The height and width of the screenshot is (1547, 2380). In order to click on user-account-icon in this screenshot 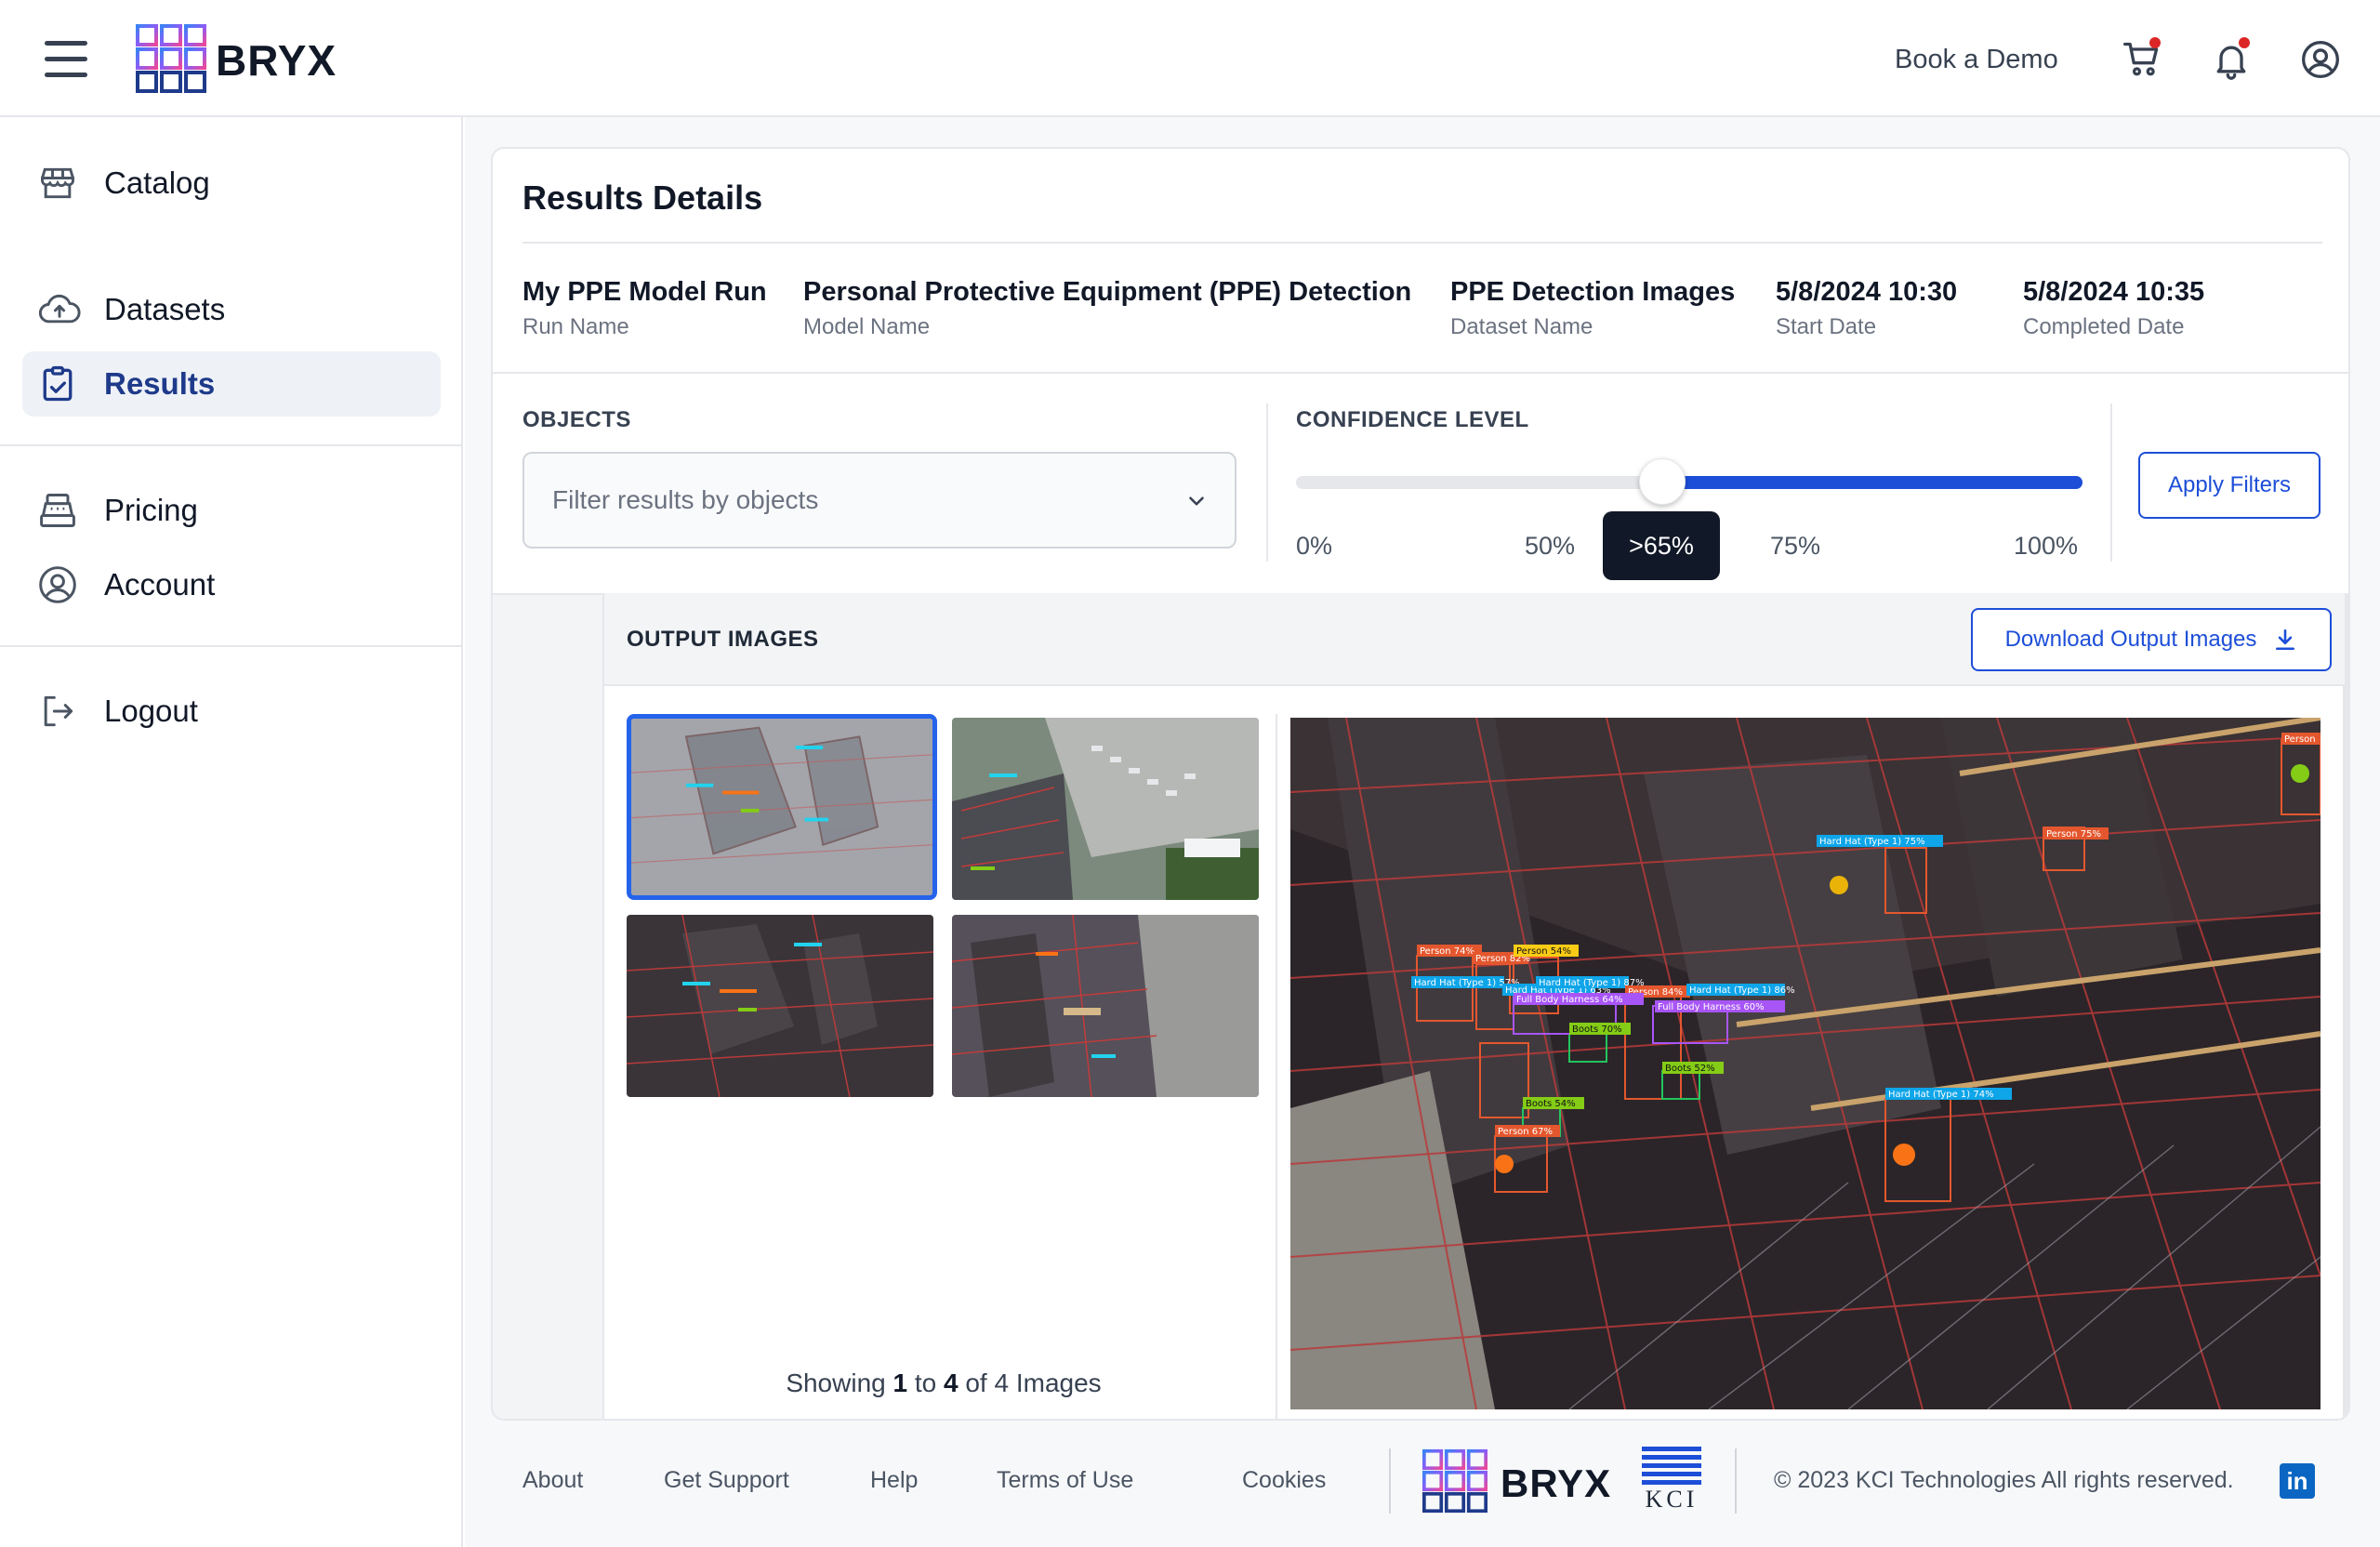, I will do `click(2320, 59)`.